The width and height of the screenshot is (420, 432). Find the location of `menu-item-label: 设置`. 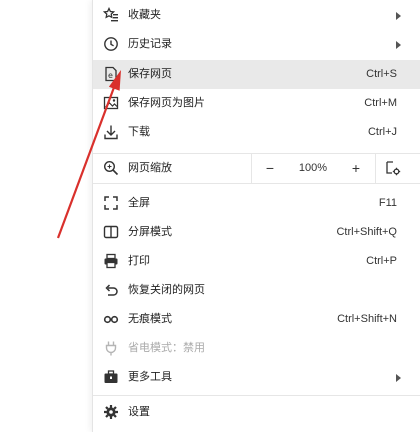

menu-item-label: 设置 is located at coordinates (139, 412).